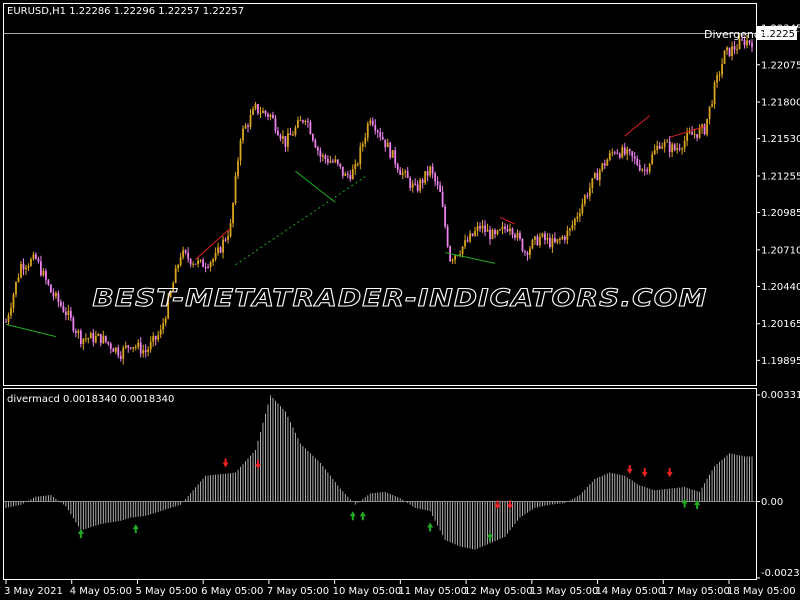 This screenshot has height=600, width=800. What do you see at coordinates (780, 139) in the screenshot?
I see `price-label: 1.21530` at bounding box center [780, 139].